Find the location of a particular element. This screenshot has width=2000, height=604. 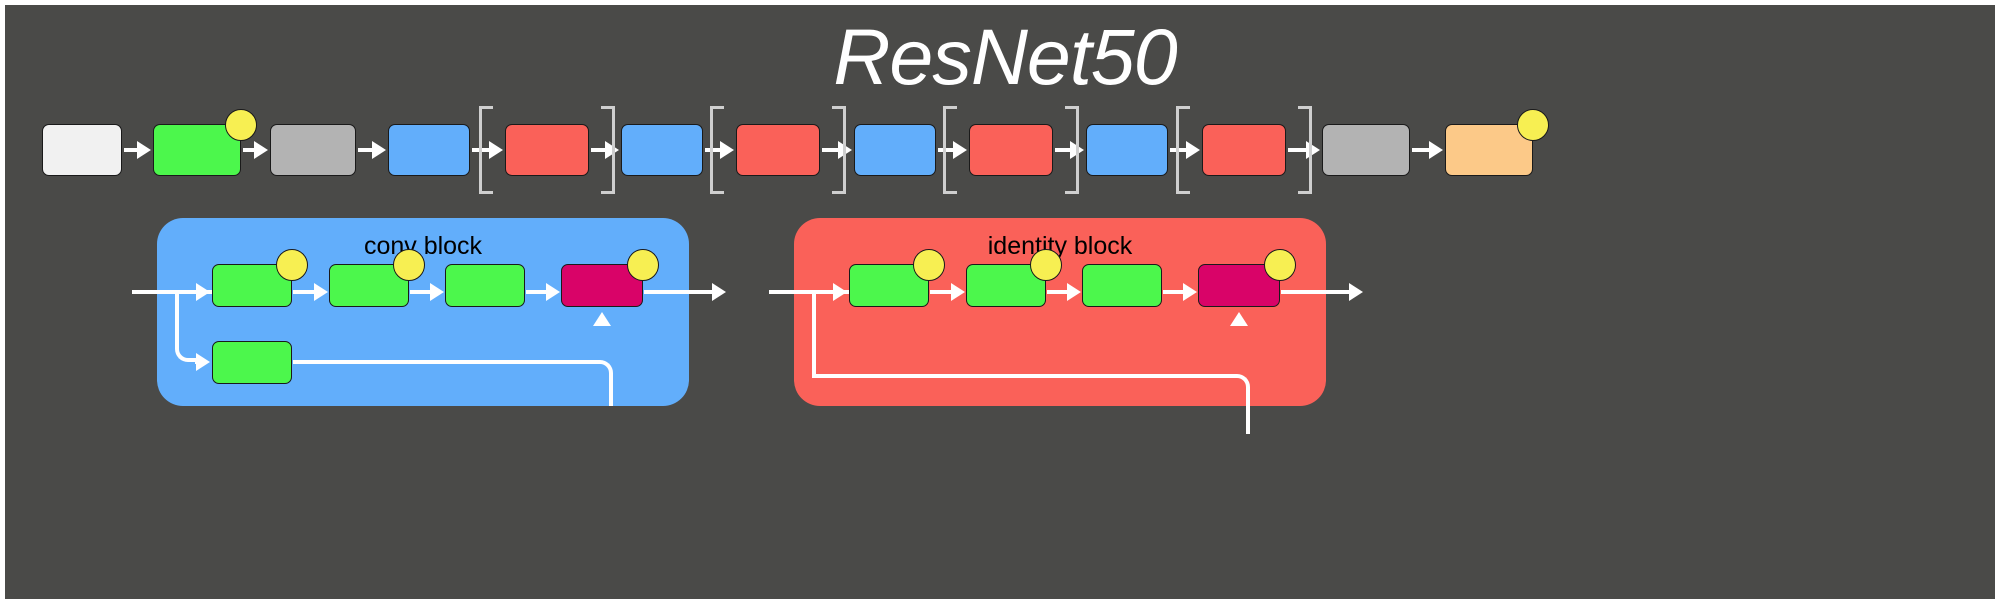

conv-block-node-1-badge-r is located at coordinates (409, 265).